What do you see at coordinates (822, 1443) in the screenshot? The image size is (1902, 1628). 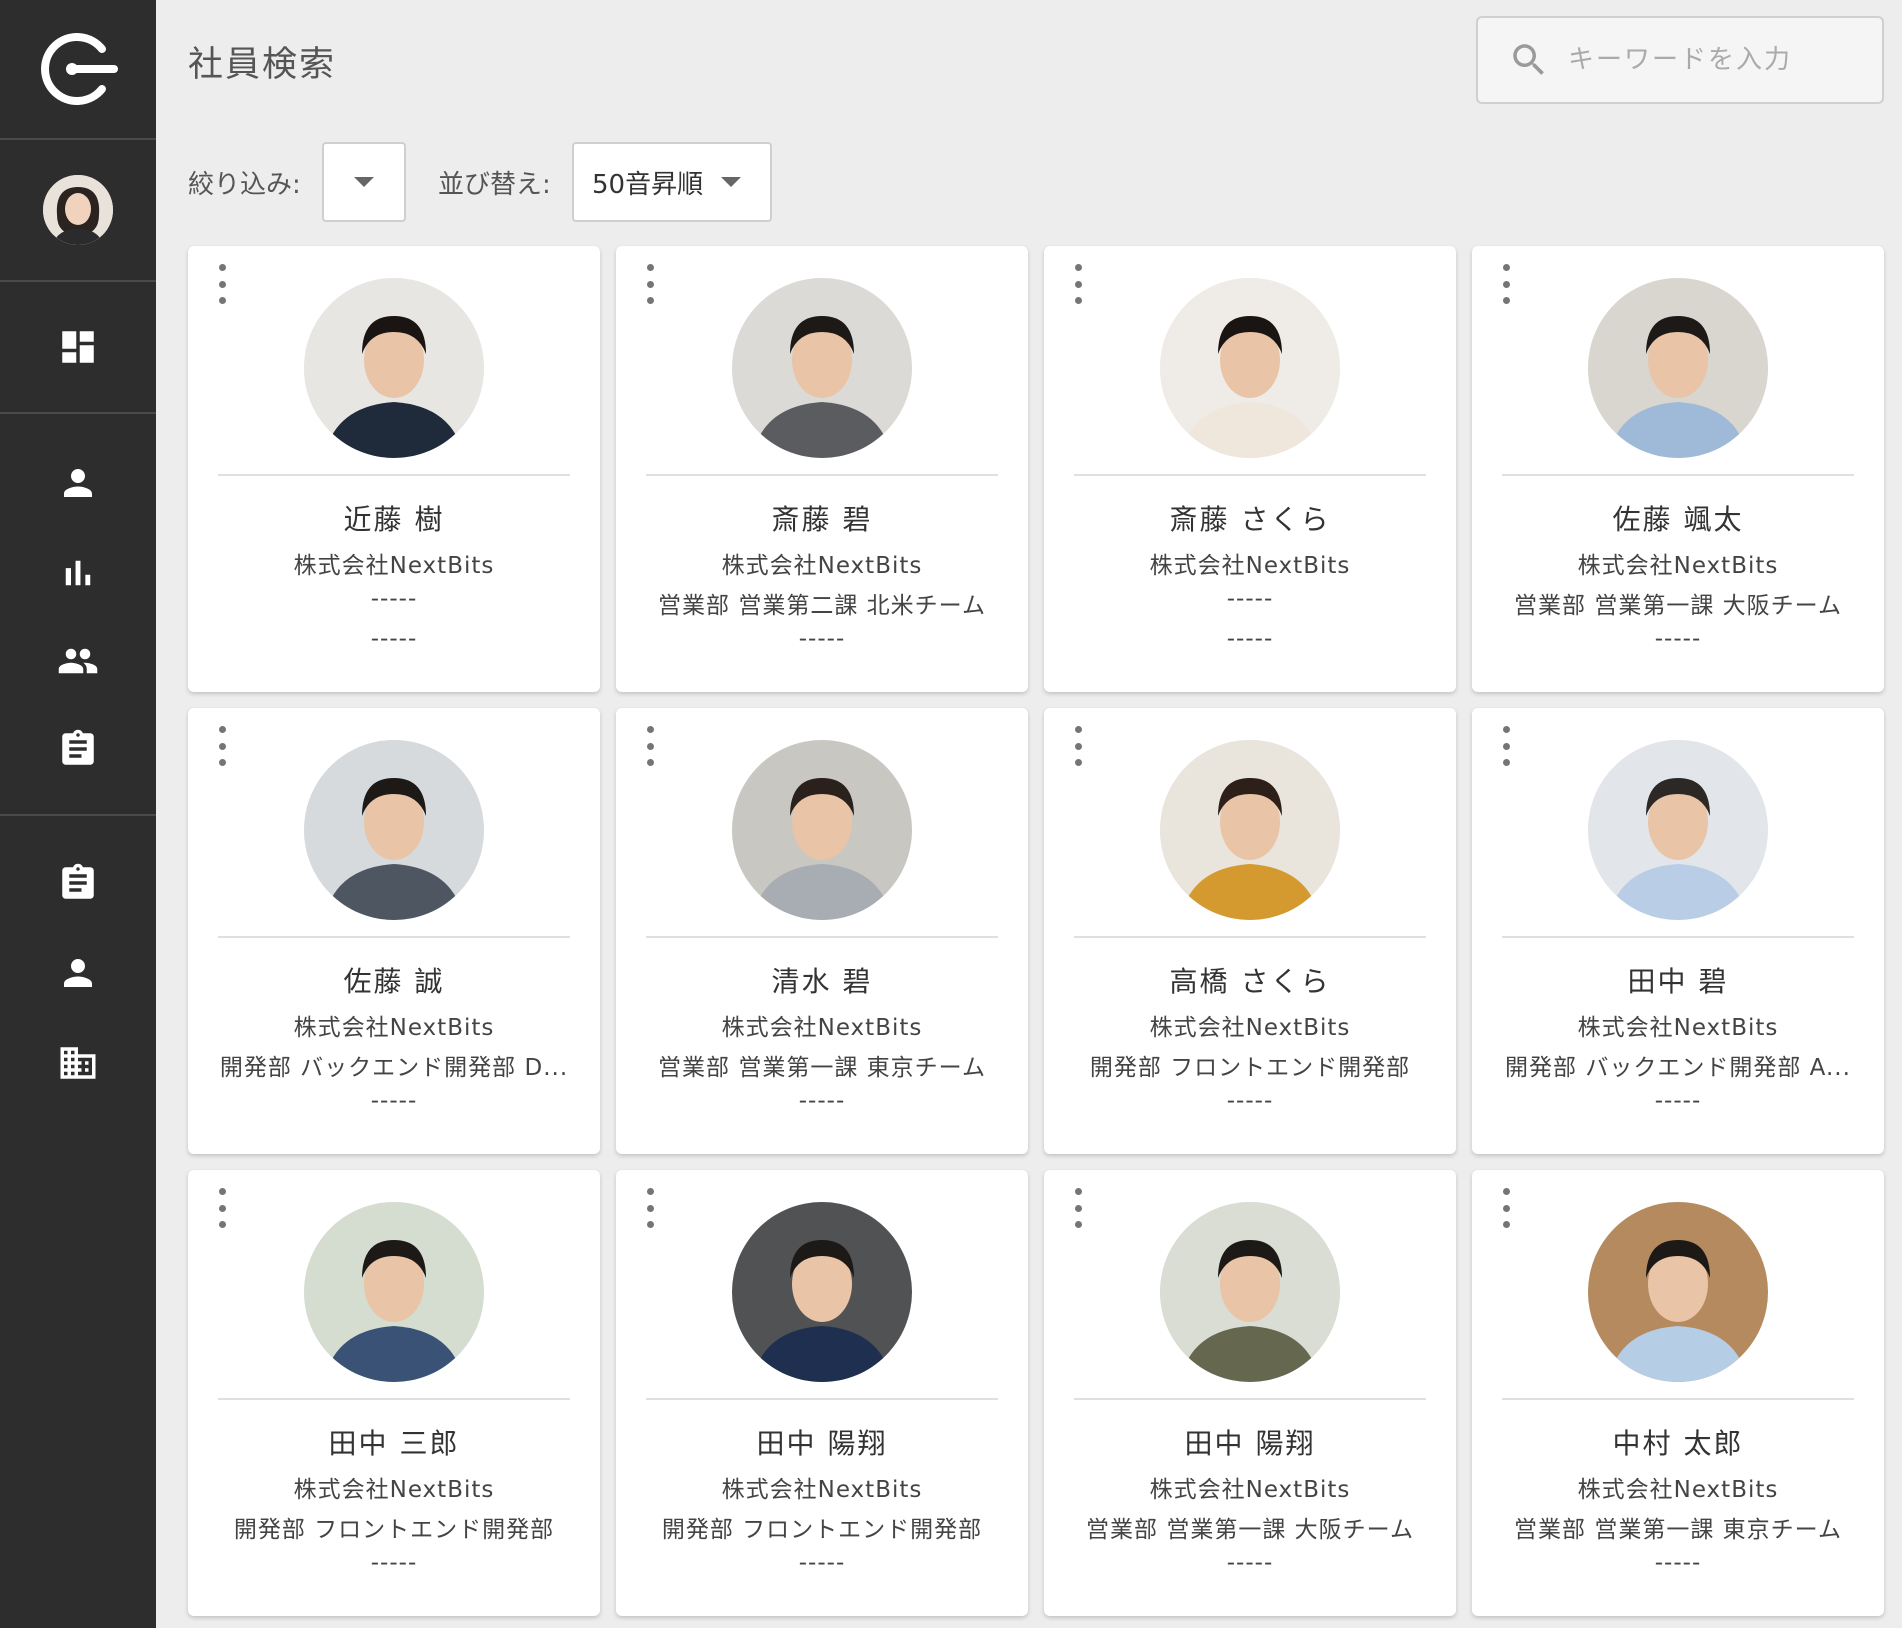 I see `employee-name: 田中 陽翔` at bounding box center [822, 1443].